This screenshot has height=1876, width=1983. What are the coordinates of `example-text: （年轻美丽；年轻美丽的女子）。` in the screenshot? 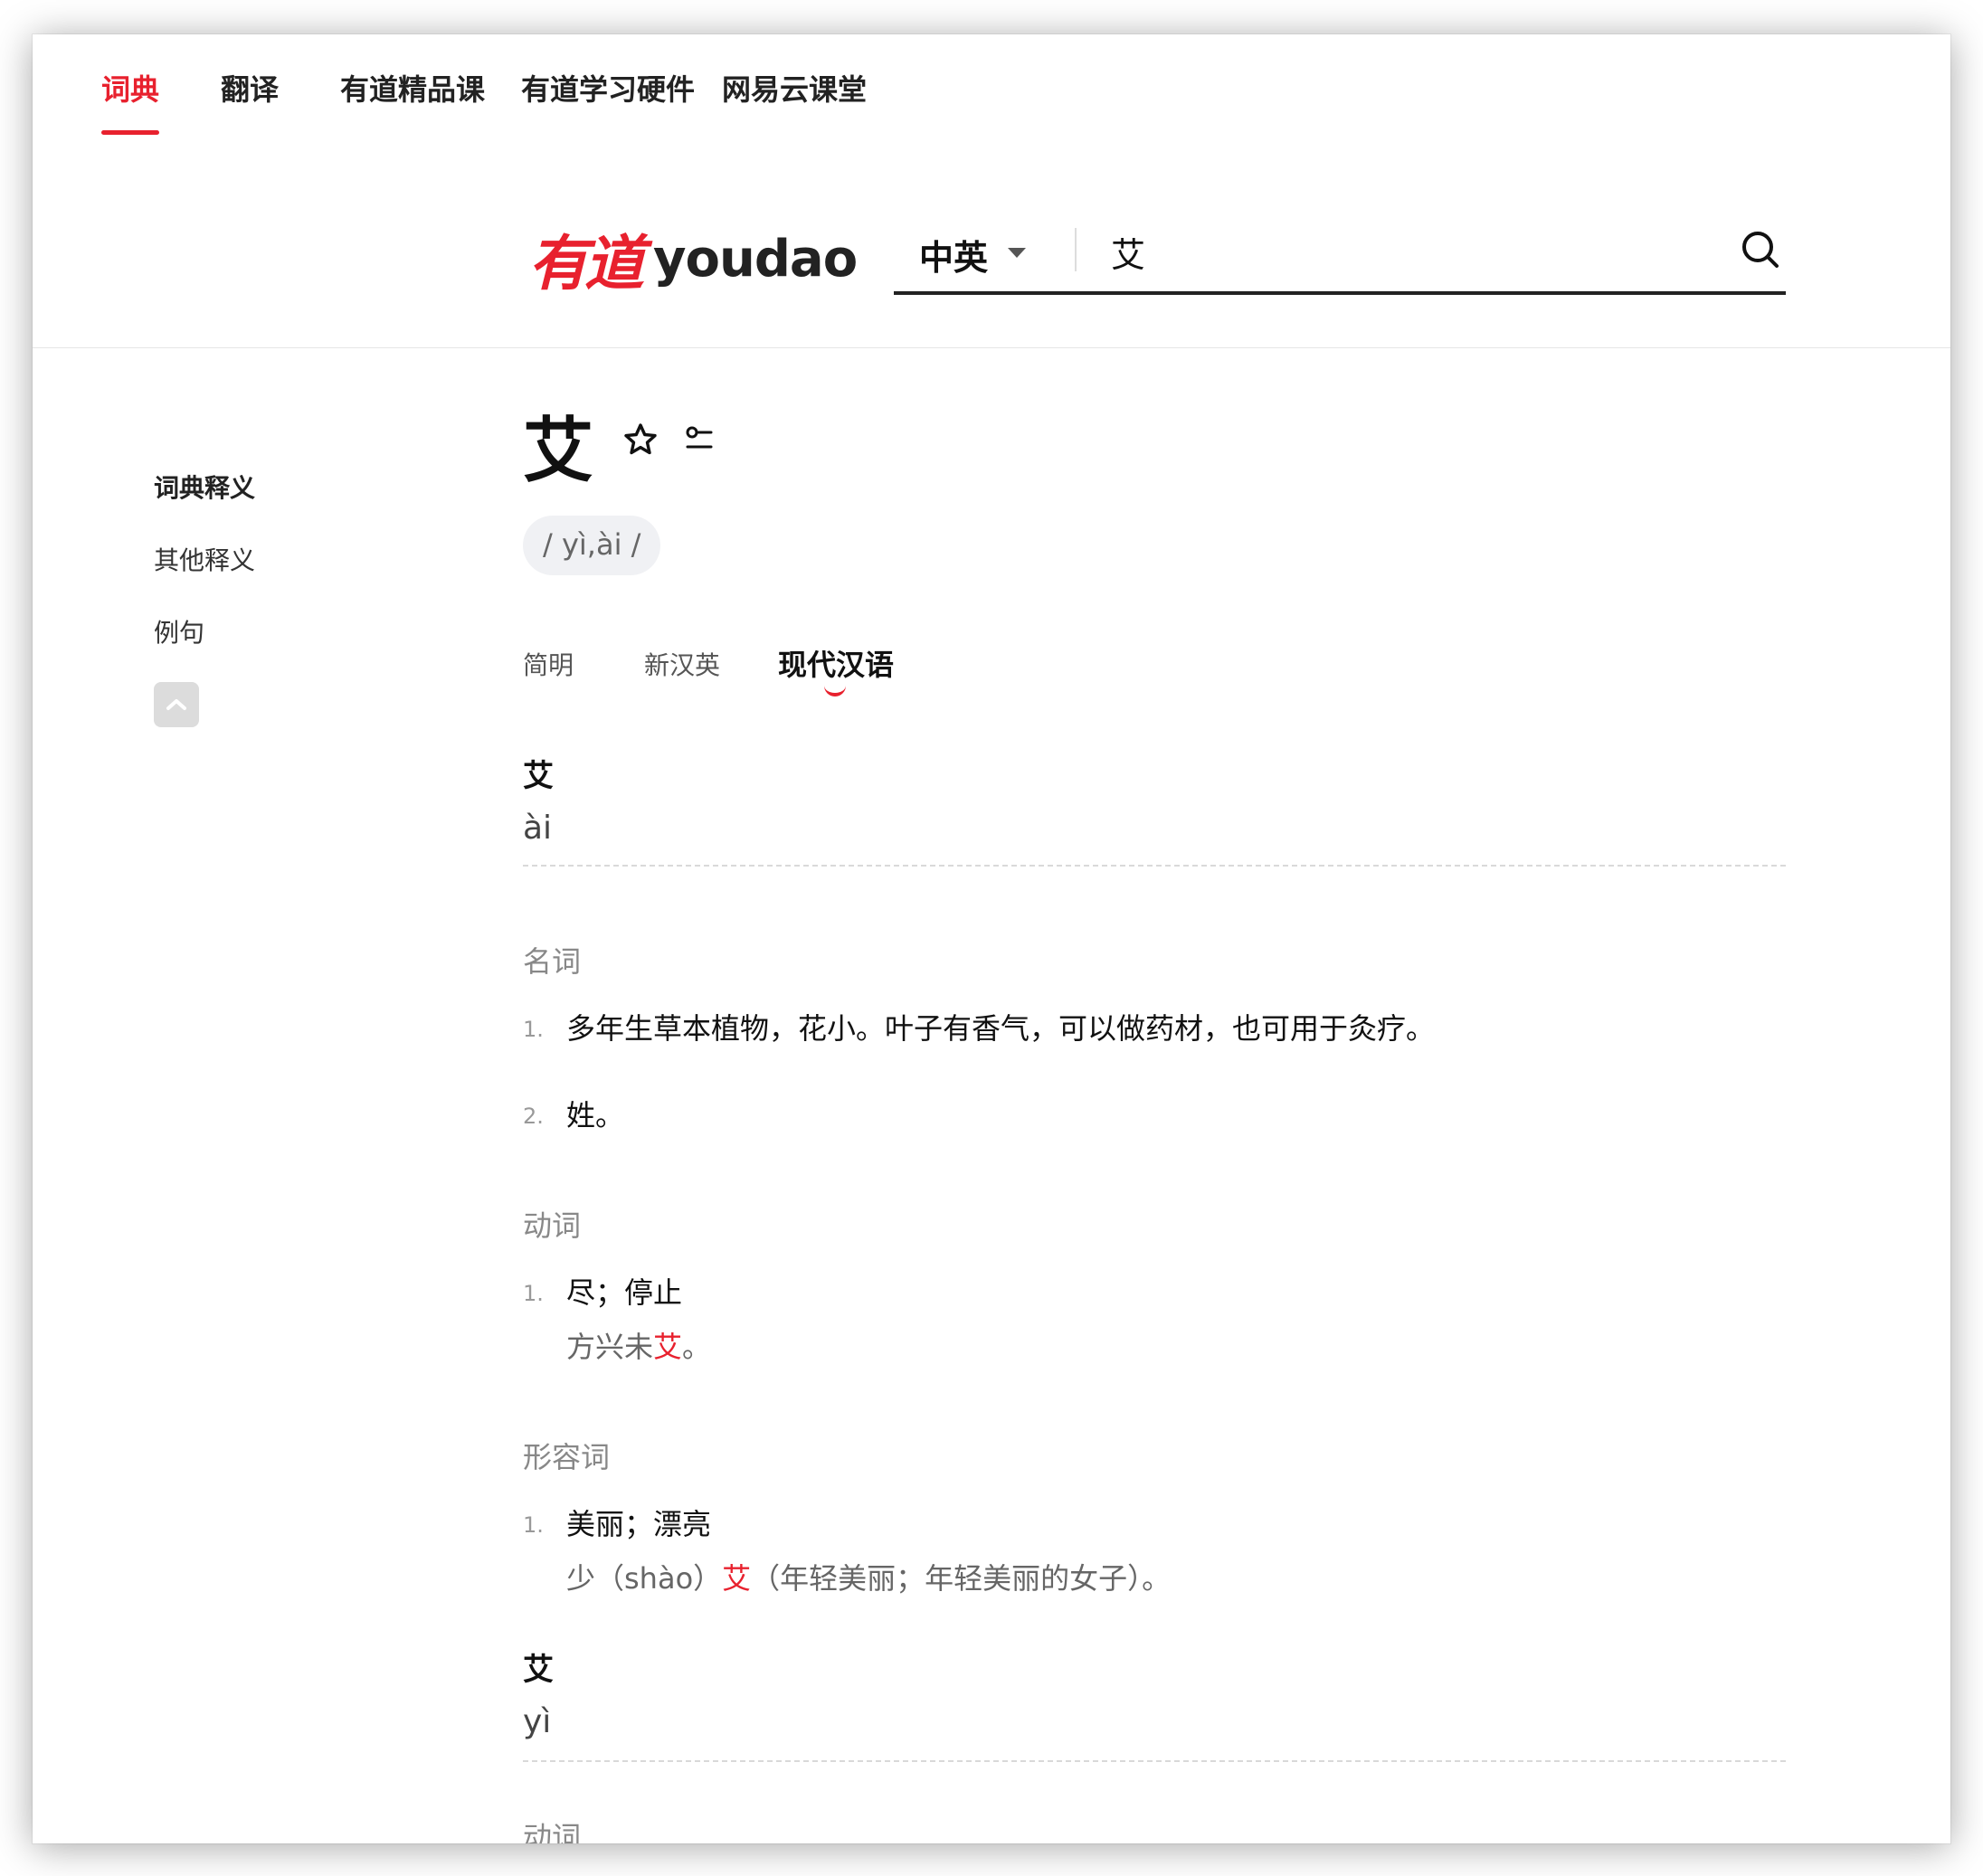 It's located at (961, 1578).